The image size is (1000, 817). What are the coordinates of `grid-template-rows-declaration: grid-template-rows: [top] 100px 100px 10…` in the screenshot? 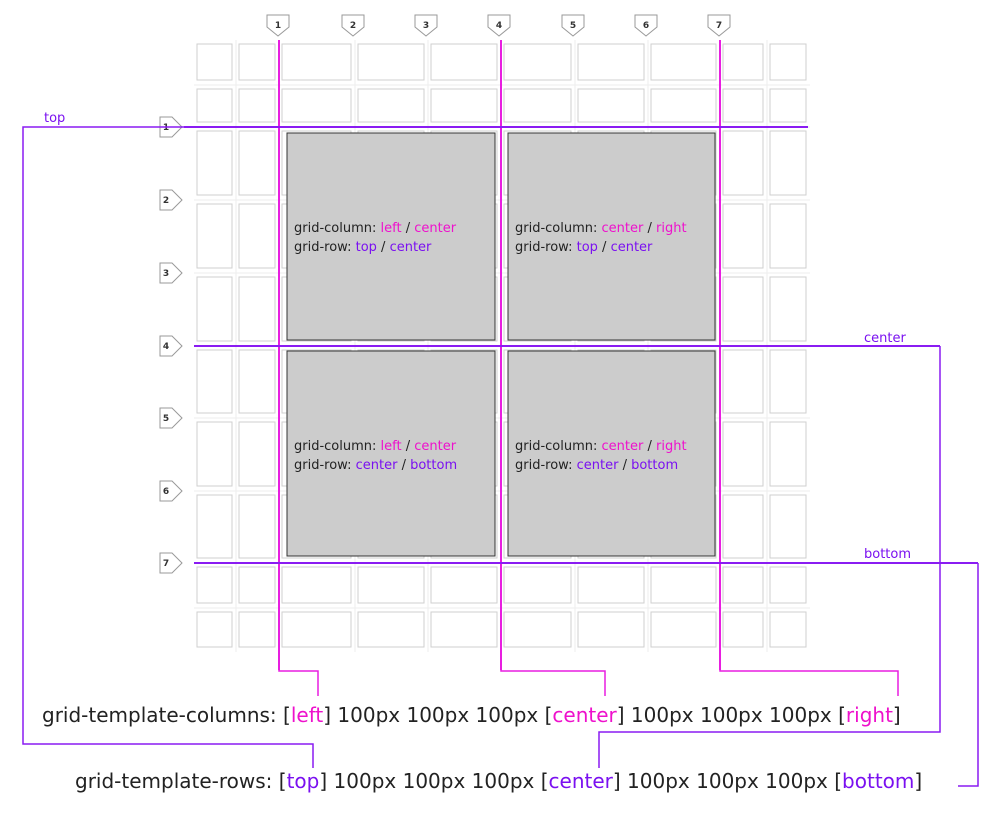 It's located at (498, 781).